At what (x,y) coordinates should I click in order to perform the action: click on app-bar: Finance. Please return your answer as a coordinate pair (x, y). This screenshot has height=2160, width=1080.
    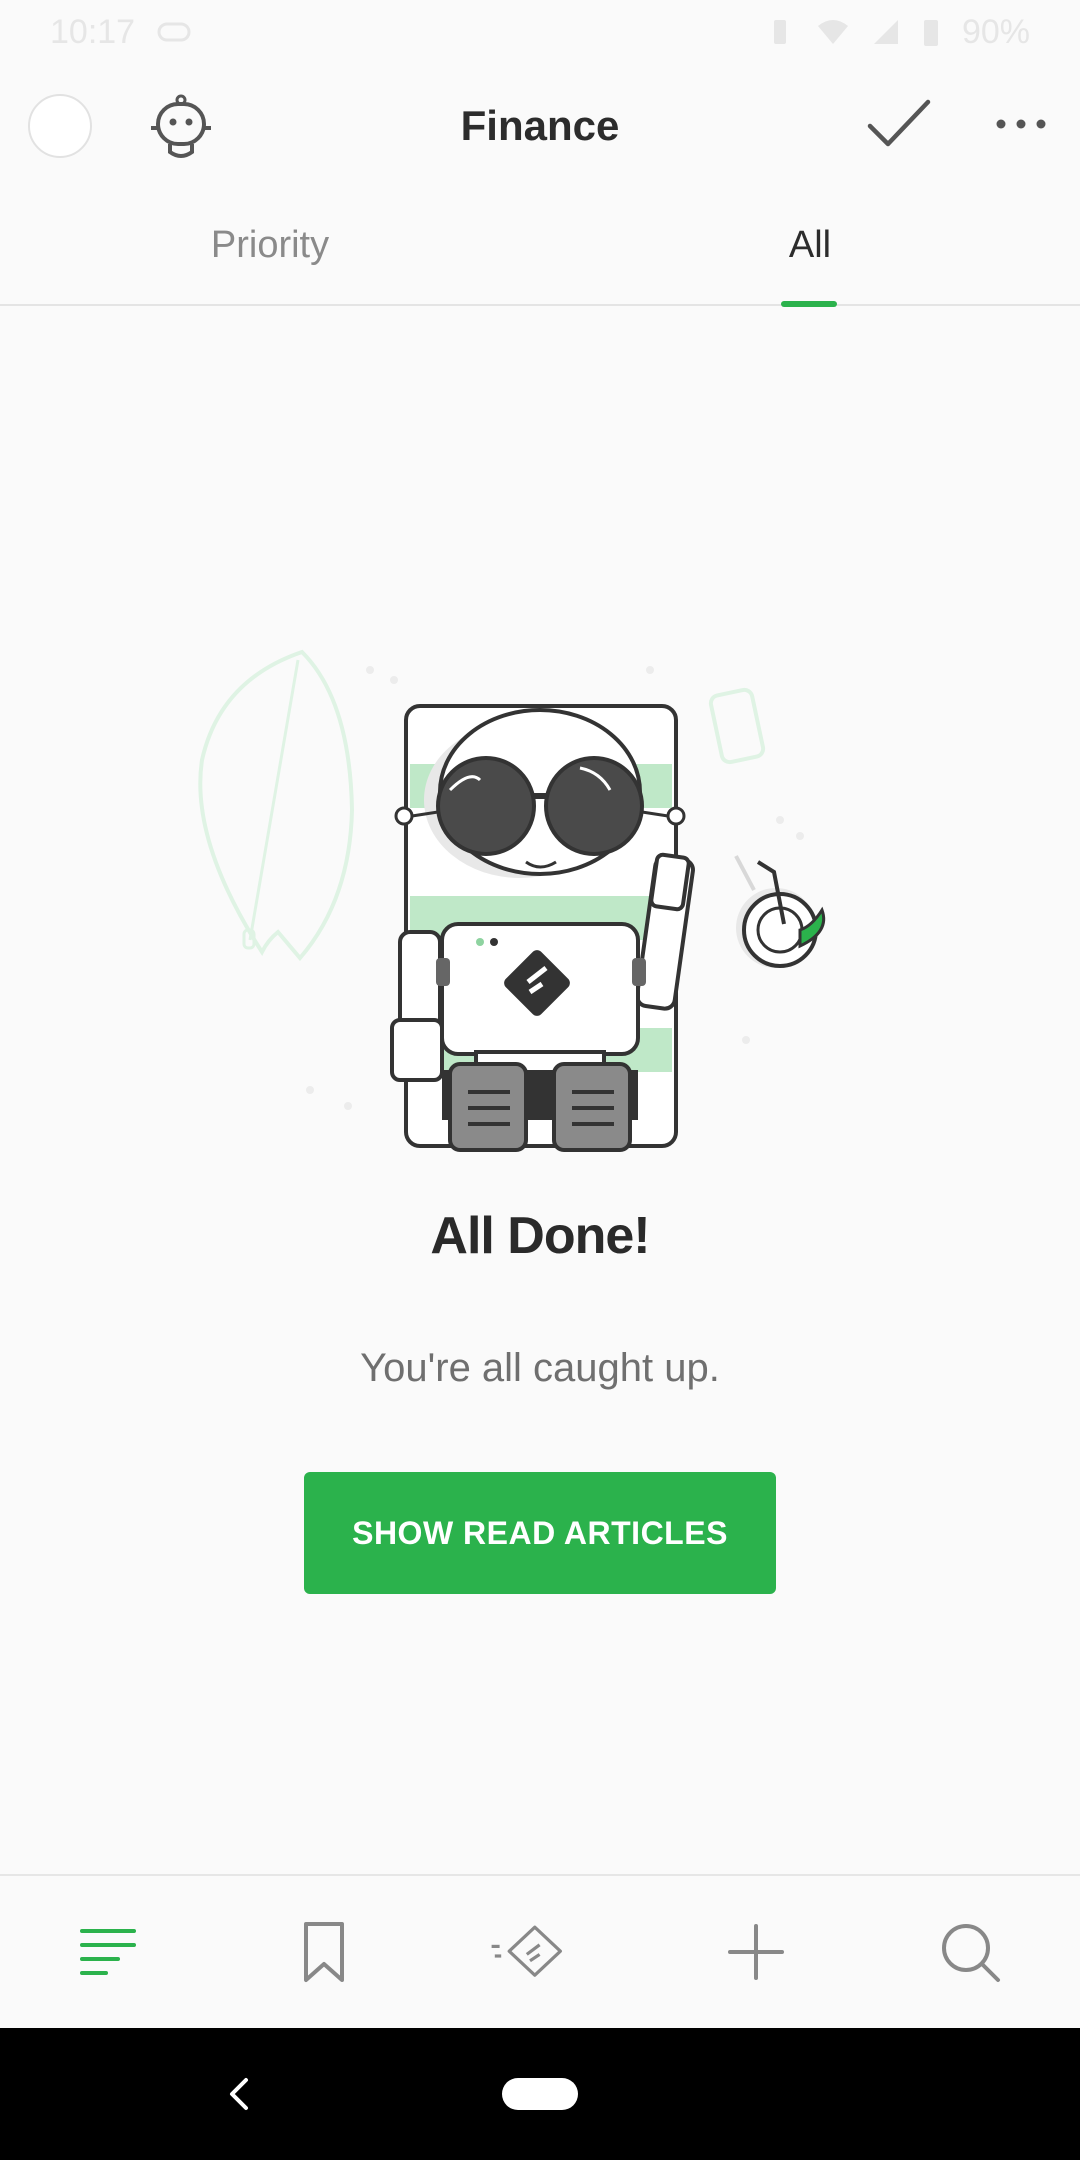
    Looking at the image, I should click on (540, 126).